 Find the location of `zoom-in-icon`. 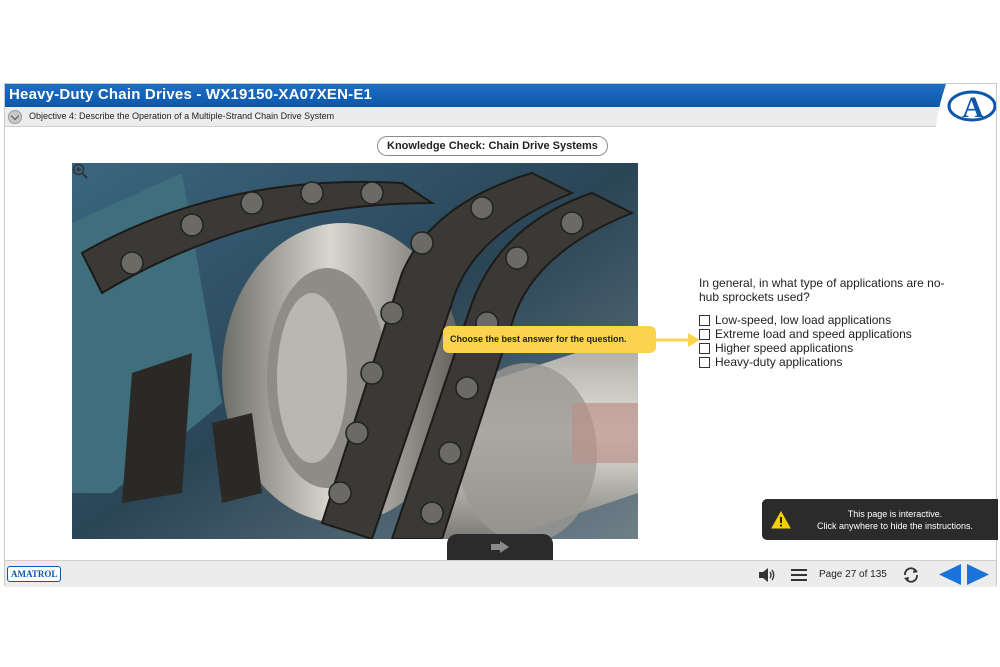

zoom-in-icon is located at coordinates (80, 171).